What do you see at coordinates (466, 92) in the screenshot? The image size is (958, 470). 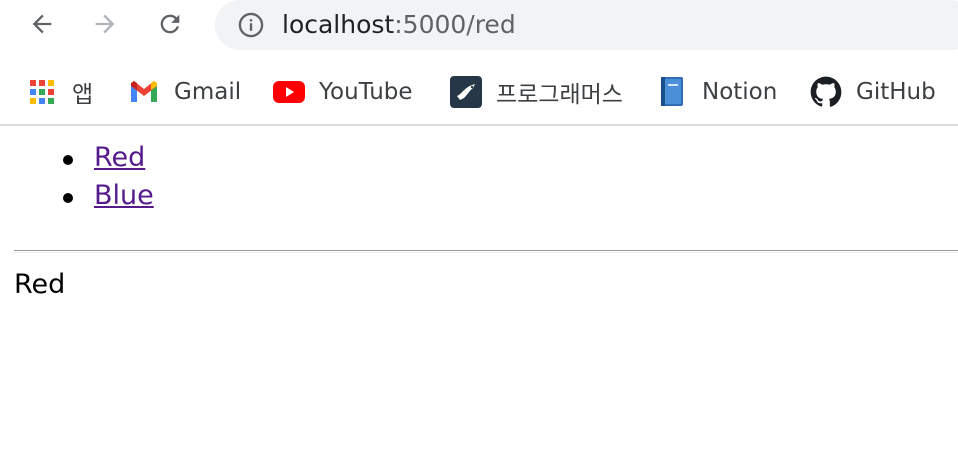 I see `programmers-icon` at bounding box center [466, 92].